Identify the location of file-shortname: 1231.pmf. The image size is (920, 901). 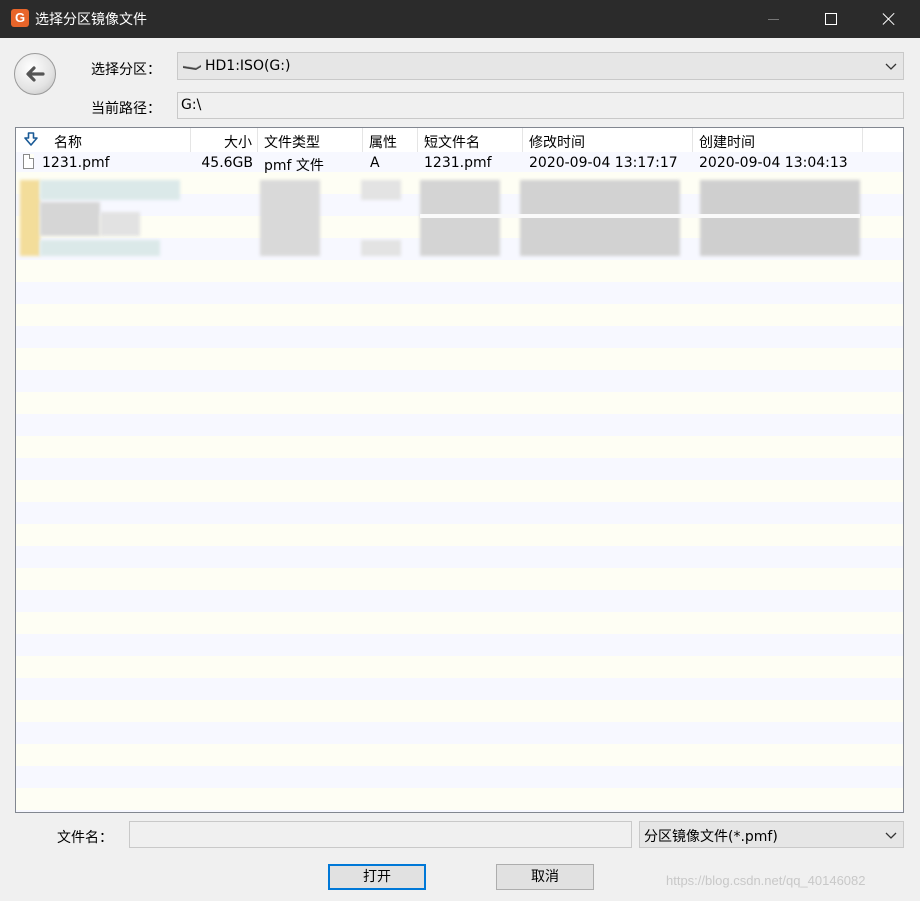
(458, 163).